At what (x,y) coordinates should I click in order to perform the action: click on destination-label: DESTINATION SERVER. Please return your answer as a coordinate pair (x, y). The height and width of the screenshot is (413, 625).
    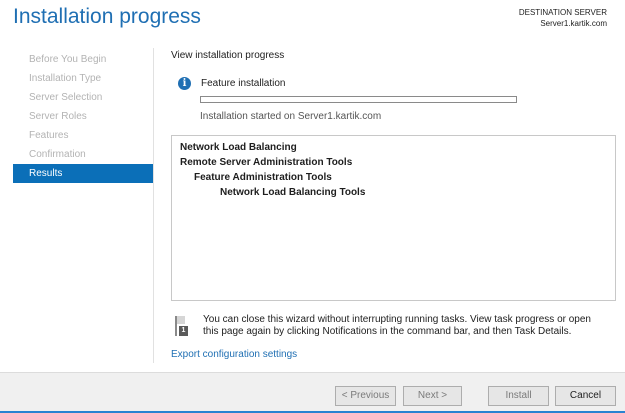
    Looking at the image, I should click on (562, 12).